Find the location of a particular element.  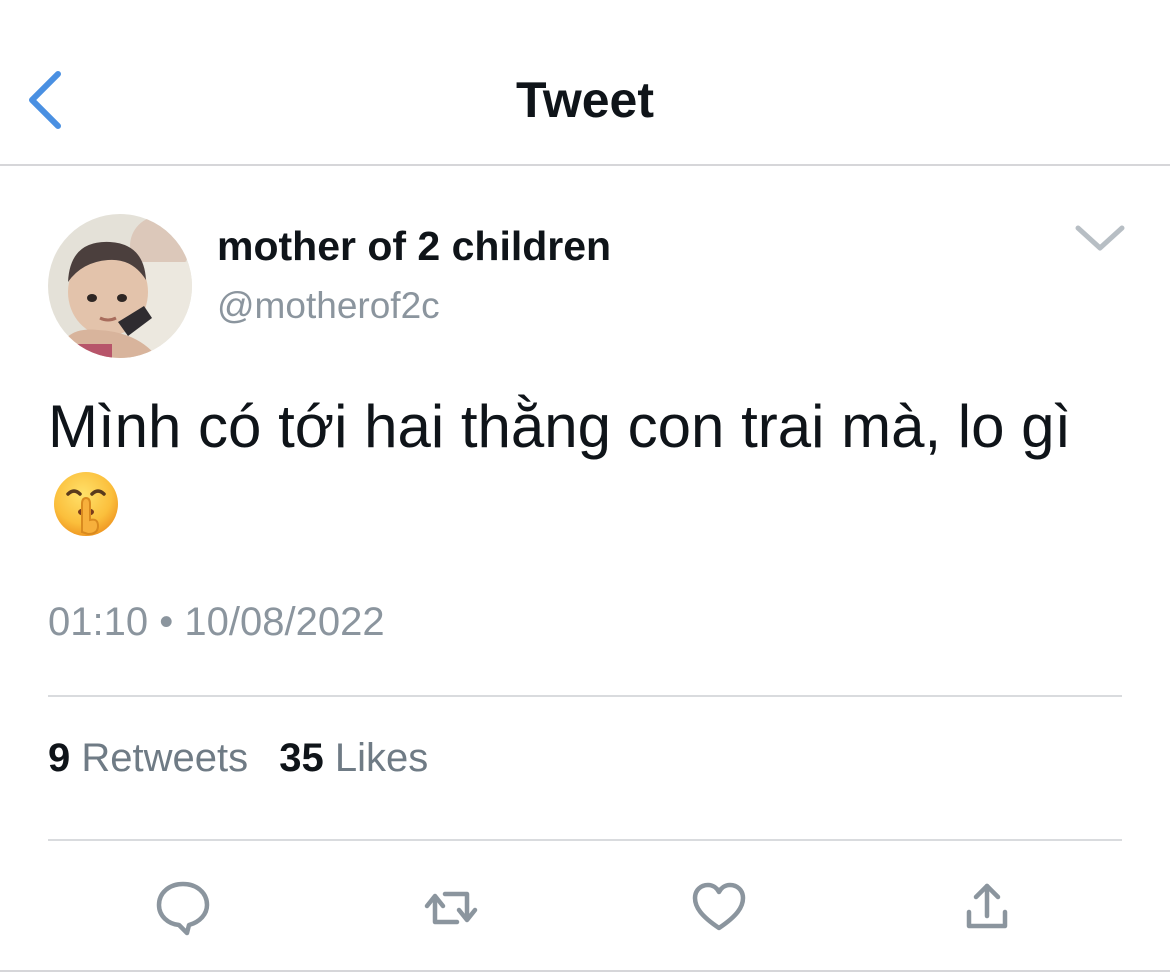

speech-bubble-icon is located at coordinates (183, 908).